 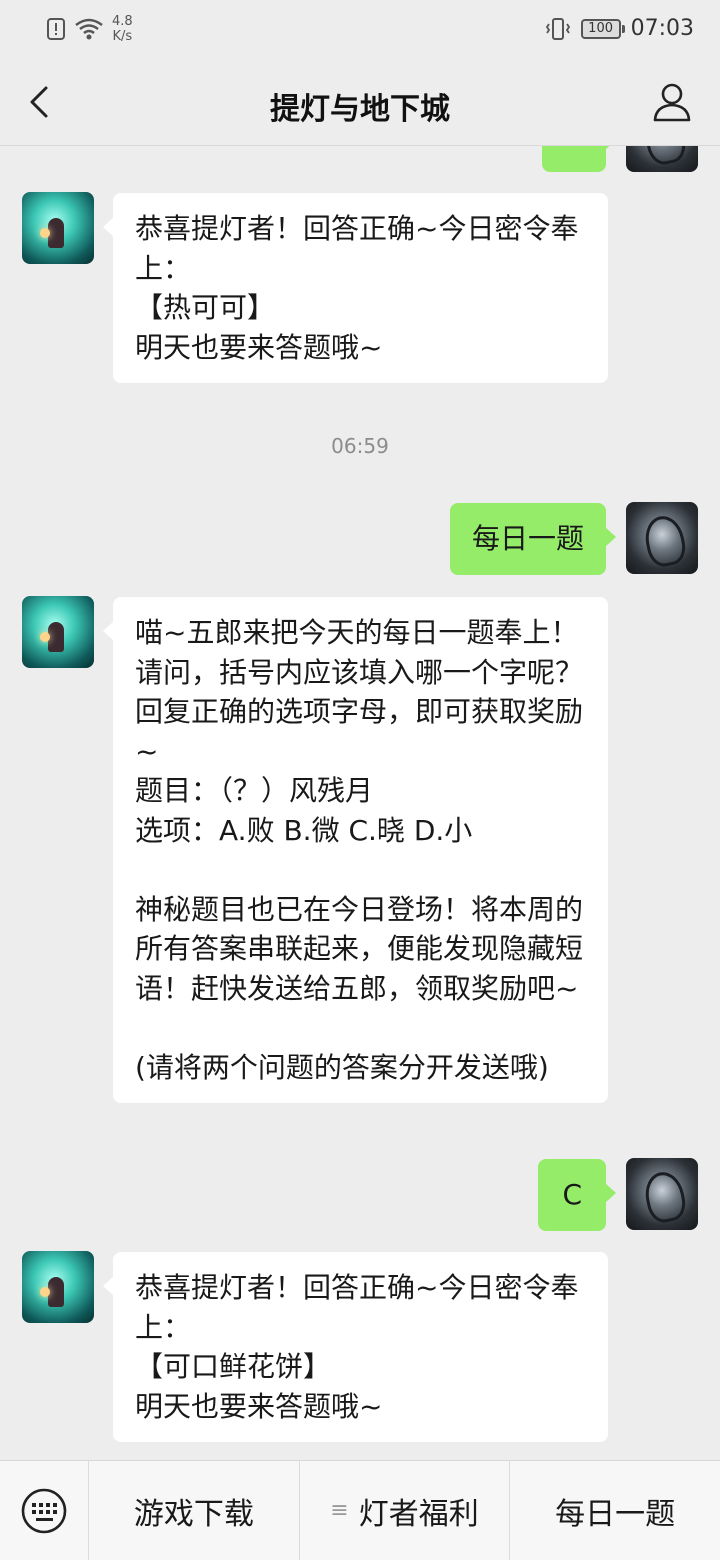 I want to click on vibrate-icon, so click(x=557, y=28).